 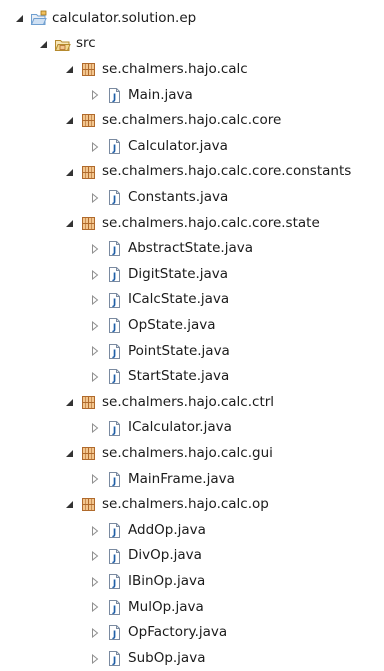 What do you see at coordinates (104, 18) in the screenshot?
I see `tree-item-project: calculator.solution.ep` at bounding box center [104, 18].